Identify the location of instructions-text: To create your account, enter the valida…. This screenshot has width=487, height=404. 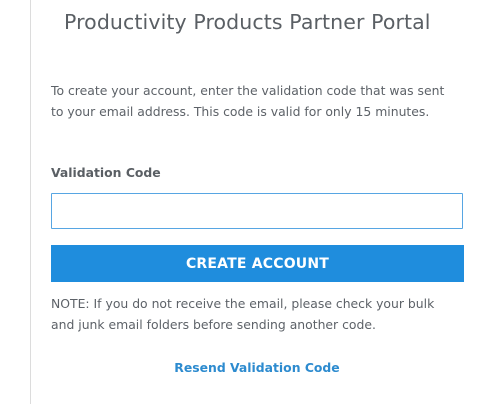
(248, 101).